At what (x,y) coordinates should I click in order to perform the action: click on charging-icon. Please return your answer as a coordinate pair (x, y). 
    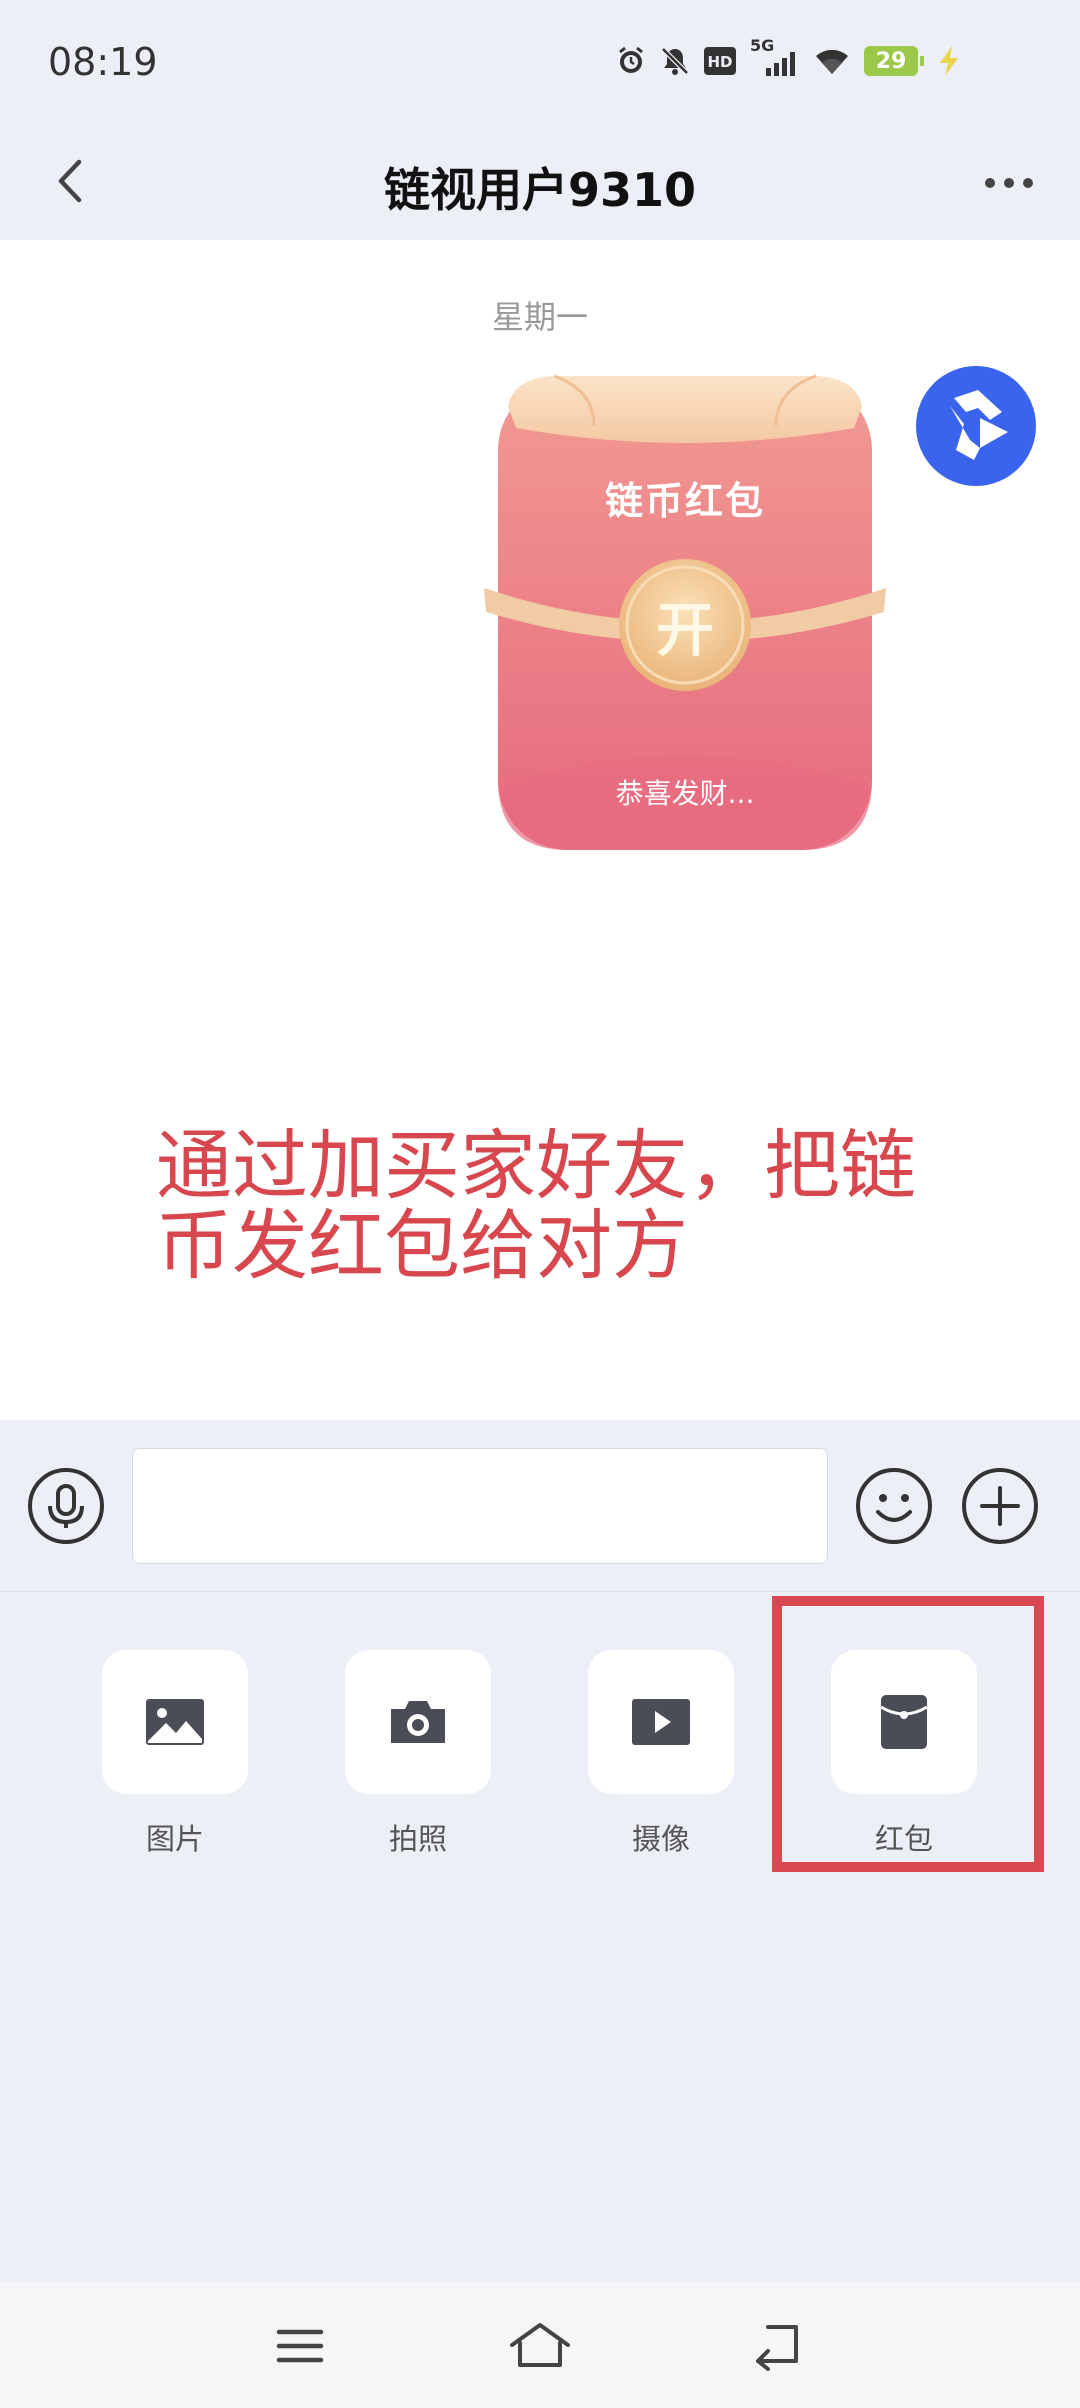
    Looking at the image, I should click on (949, 61).